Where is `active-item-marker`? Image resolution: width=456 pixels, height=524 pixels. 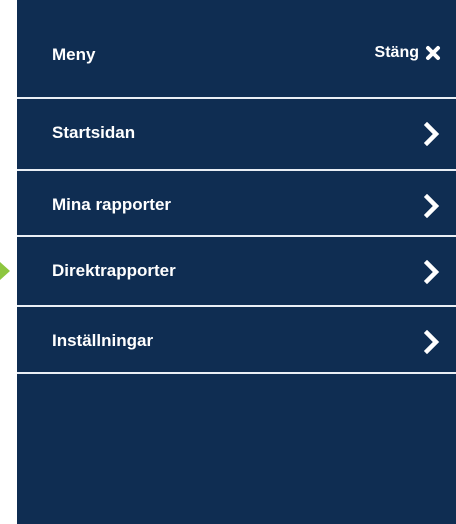 active-item-marker is located at coordinates (5, 271).